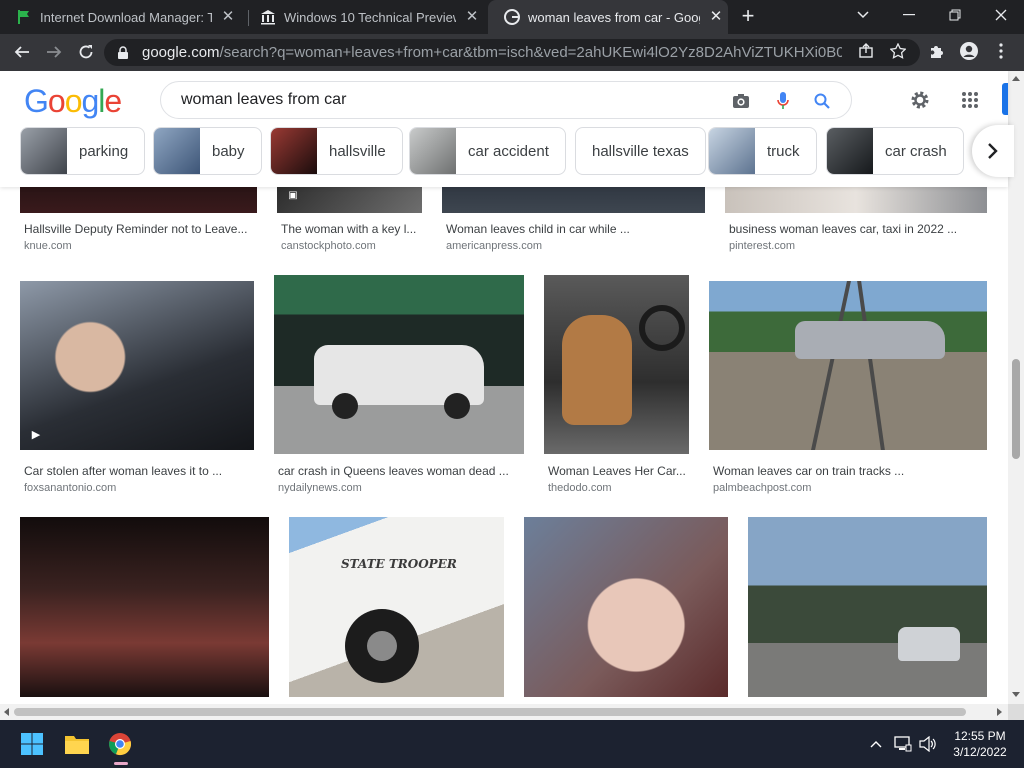 This screenshot has height=768, width=1024. I want to click on back-button, so click(22, 52).